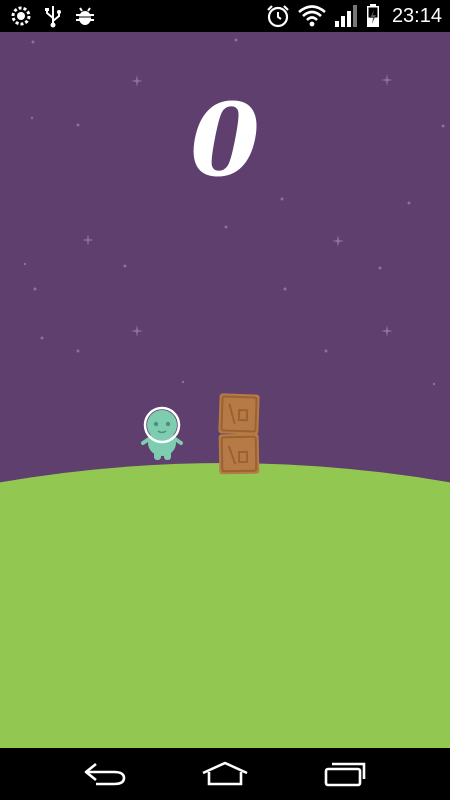  I want to click on recent-apps-button, so click(345, 774).